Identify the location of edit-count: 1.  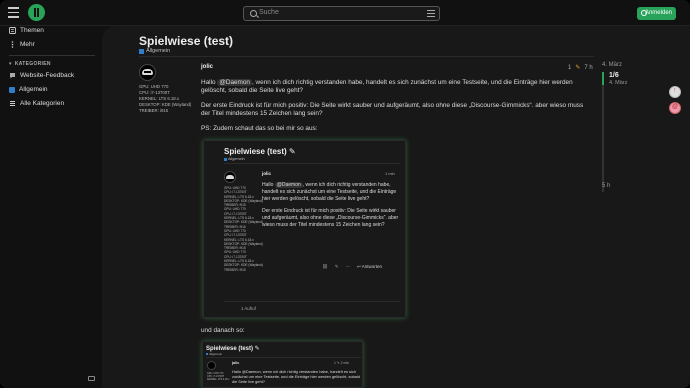
(569, 68).